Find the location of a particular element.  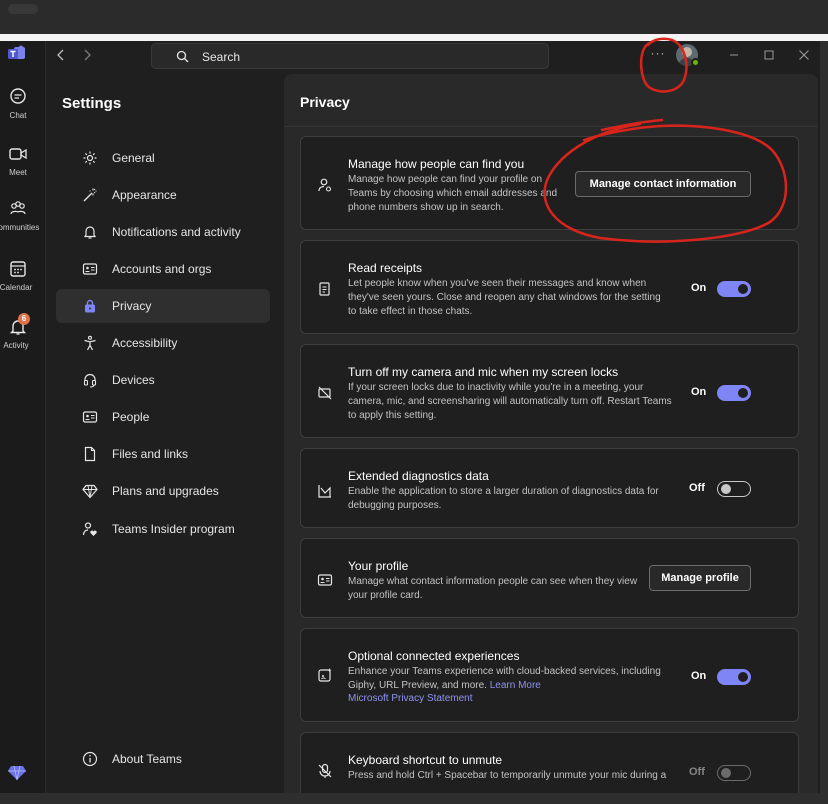

settings-item-general: General is located at coordinates (163, 158).